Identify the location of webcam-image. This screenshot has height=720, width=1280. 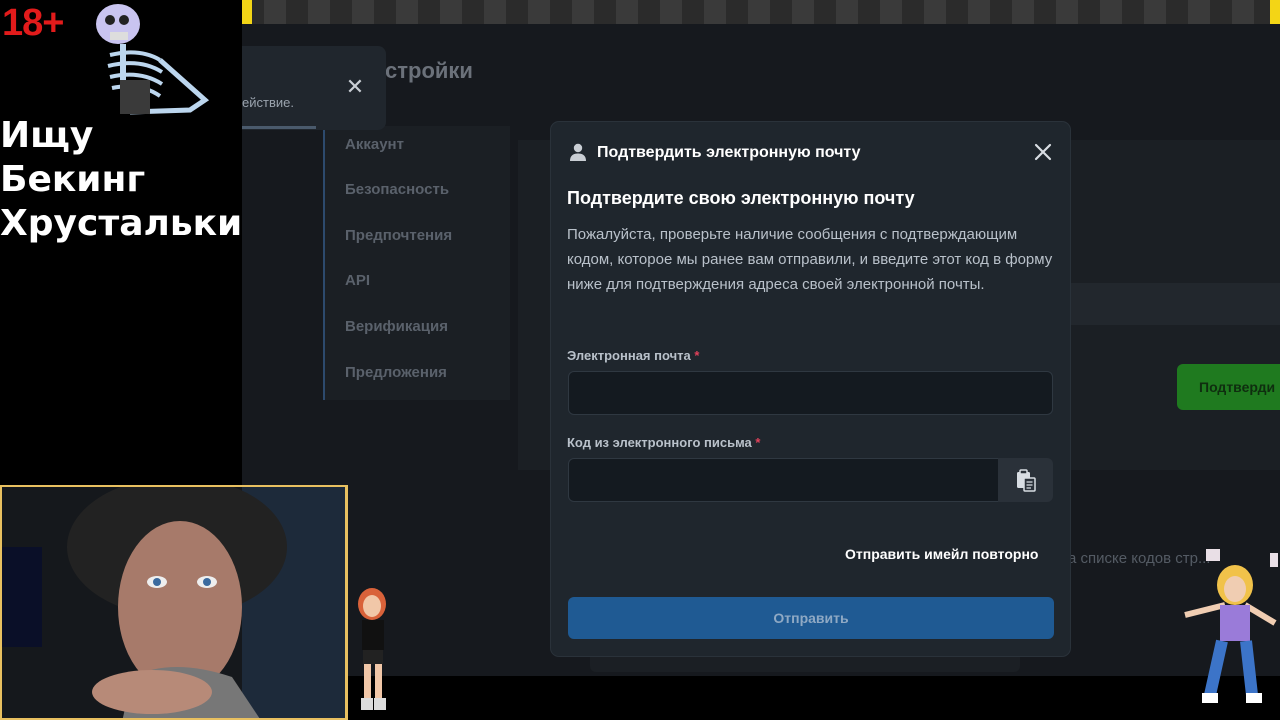
(173, 602).